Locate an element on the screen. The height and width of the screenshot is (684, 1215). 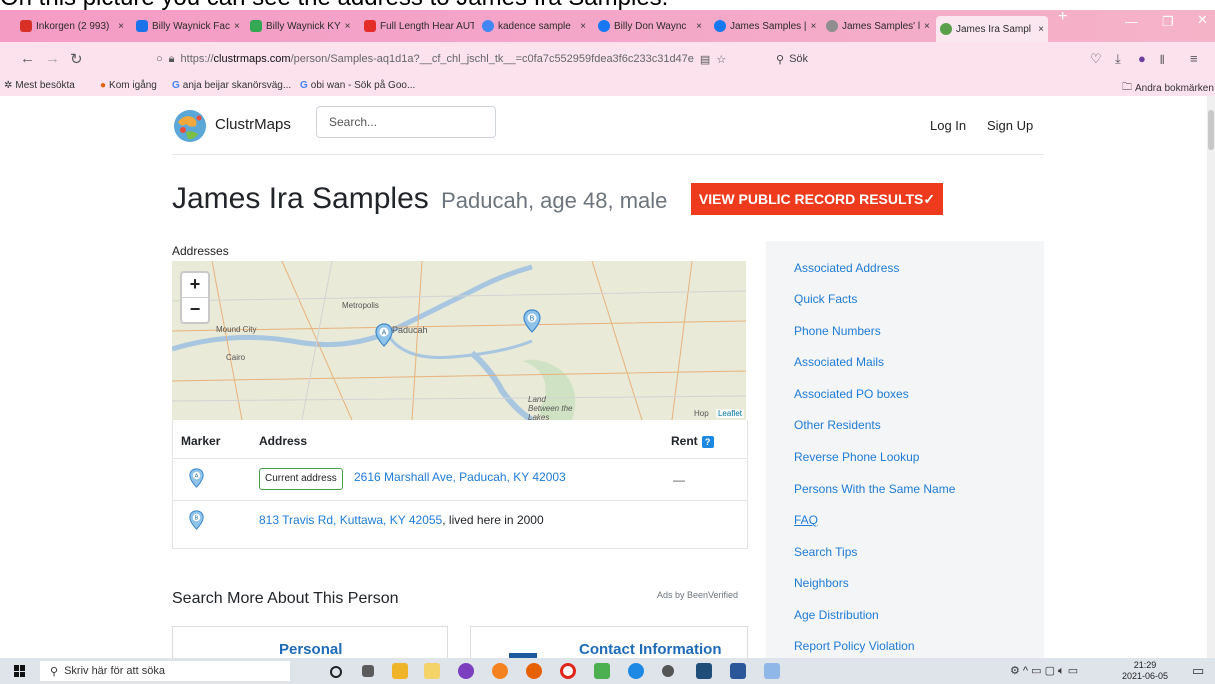
tab-kadence: kadence sample × is located at coordinates (534, 26).